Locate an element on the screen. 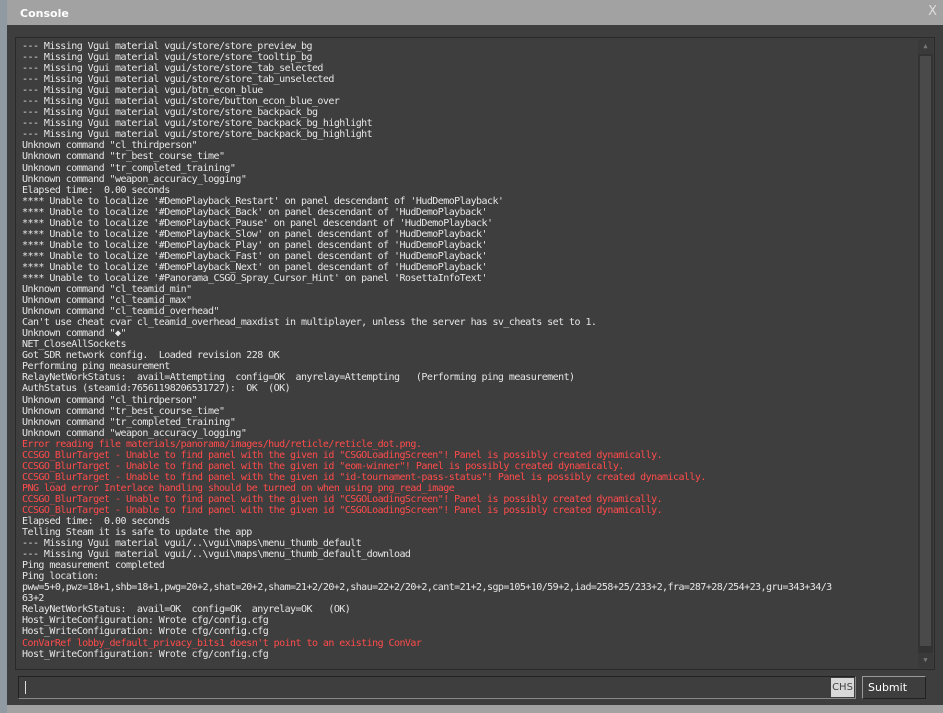 The height and width of the screenshot is (713, 943). log-line: Performing ping measurement is located at coordinates (96, 367).